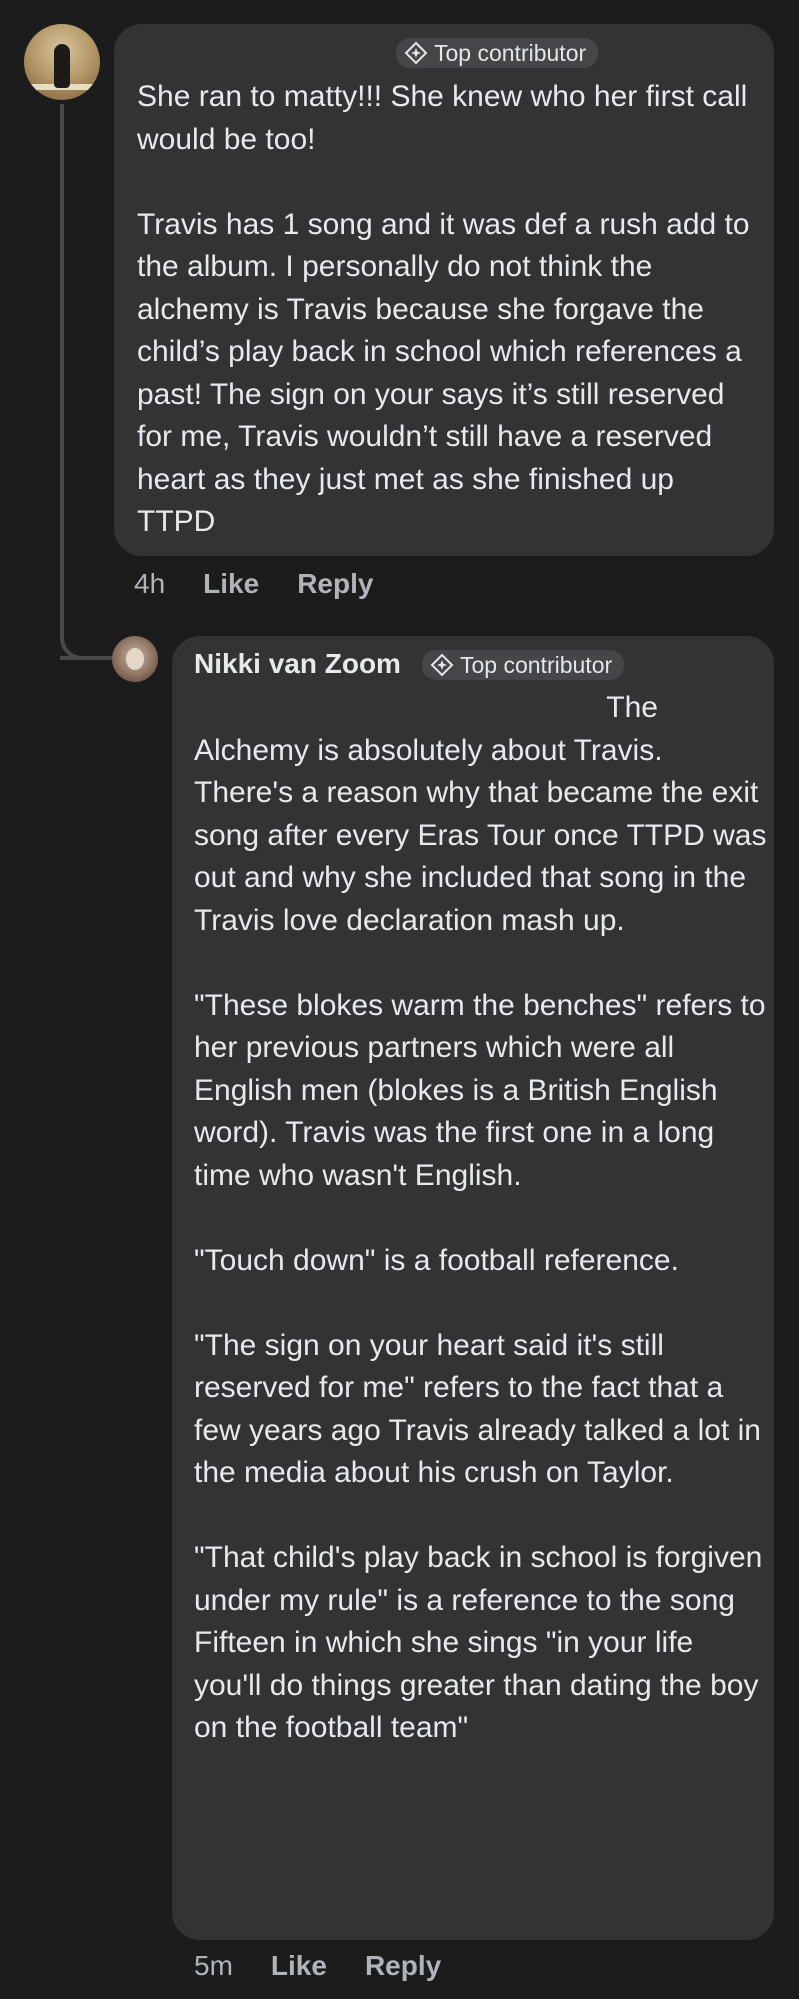  I want to click on avatar-figure, so click(62, 66).